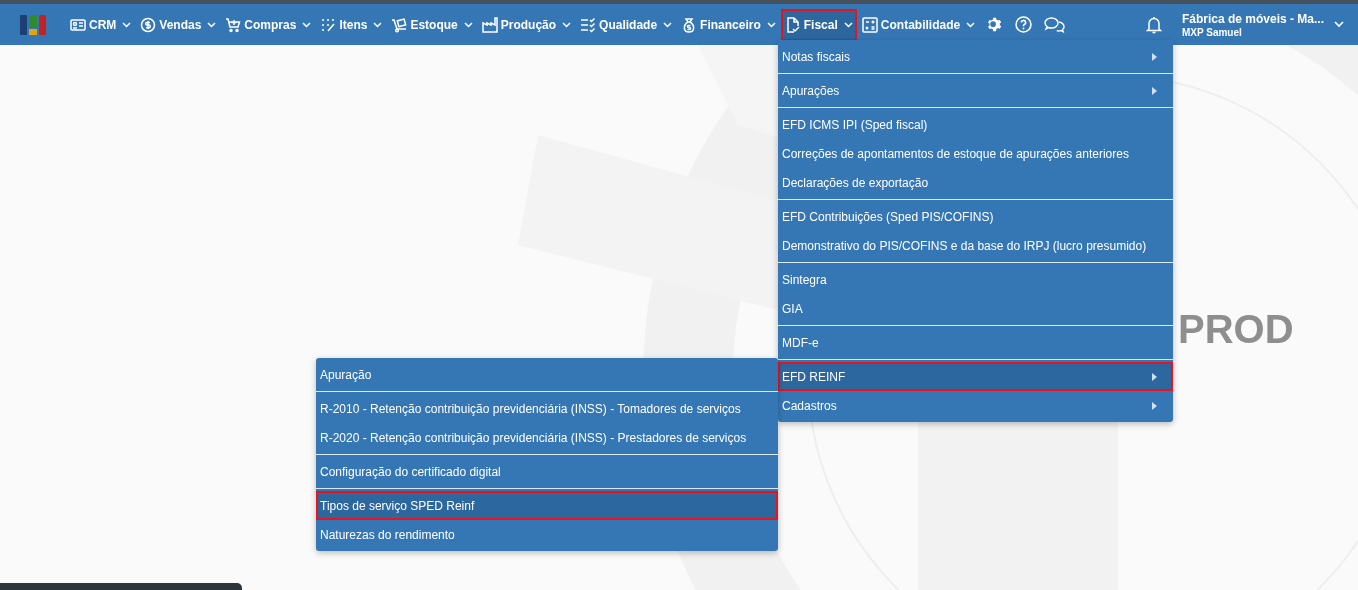 This screenshot has width=1358, height=590. I want to click on nav-menu-item: Fiscal, so click(818, 24).